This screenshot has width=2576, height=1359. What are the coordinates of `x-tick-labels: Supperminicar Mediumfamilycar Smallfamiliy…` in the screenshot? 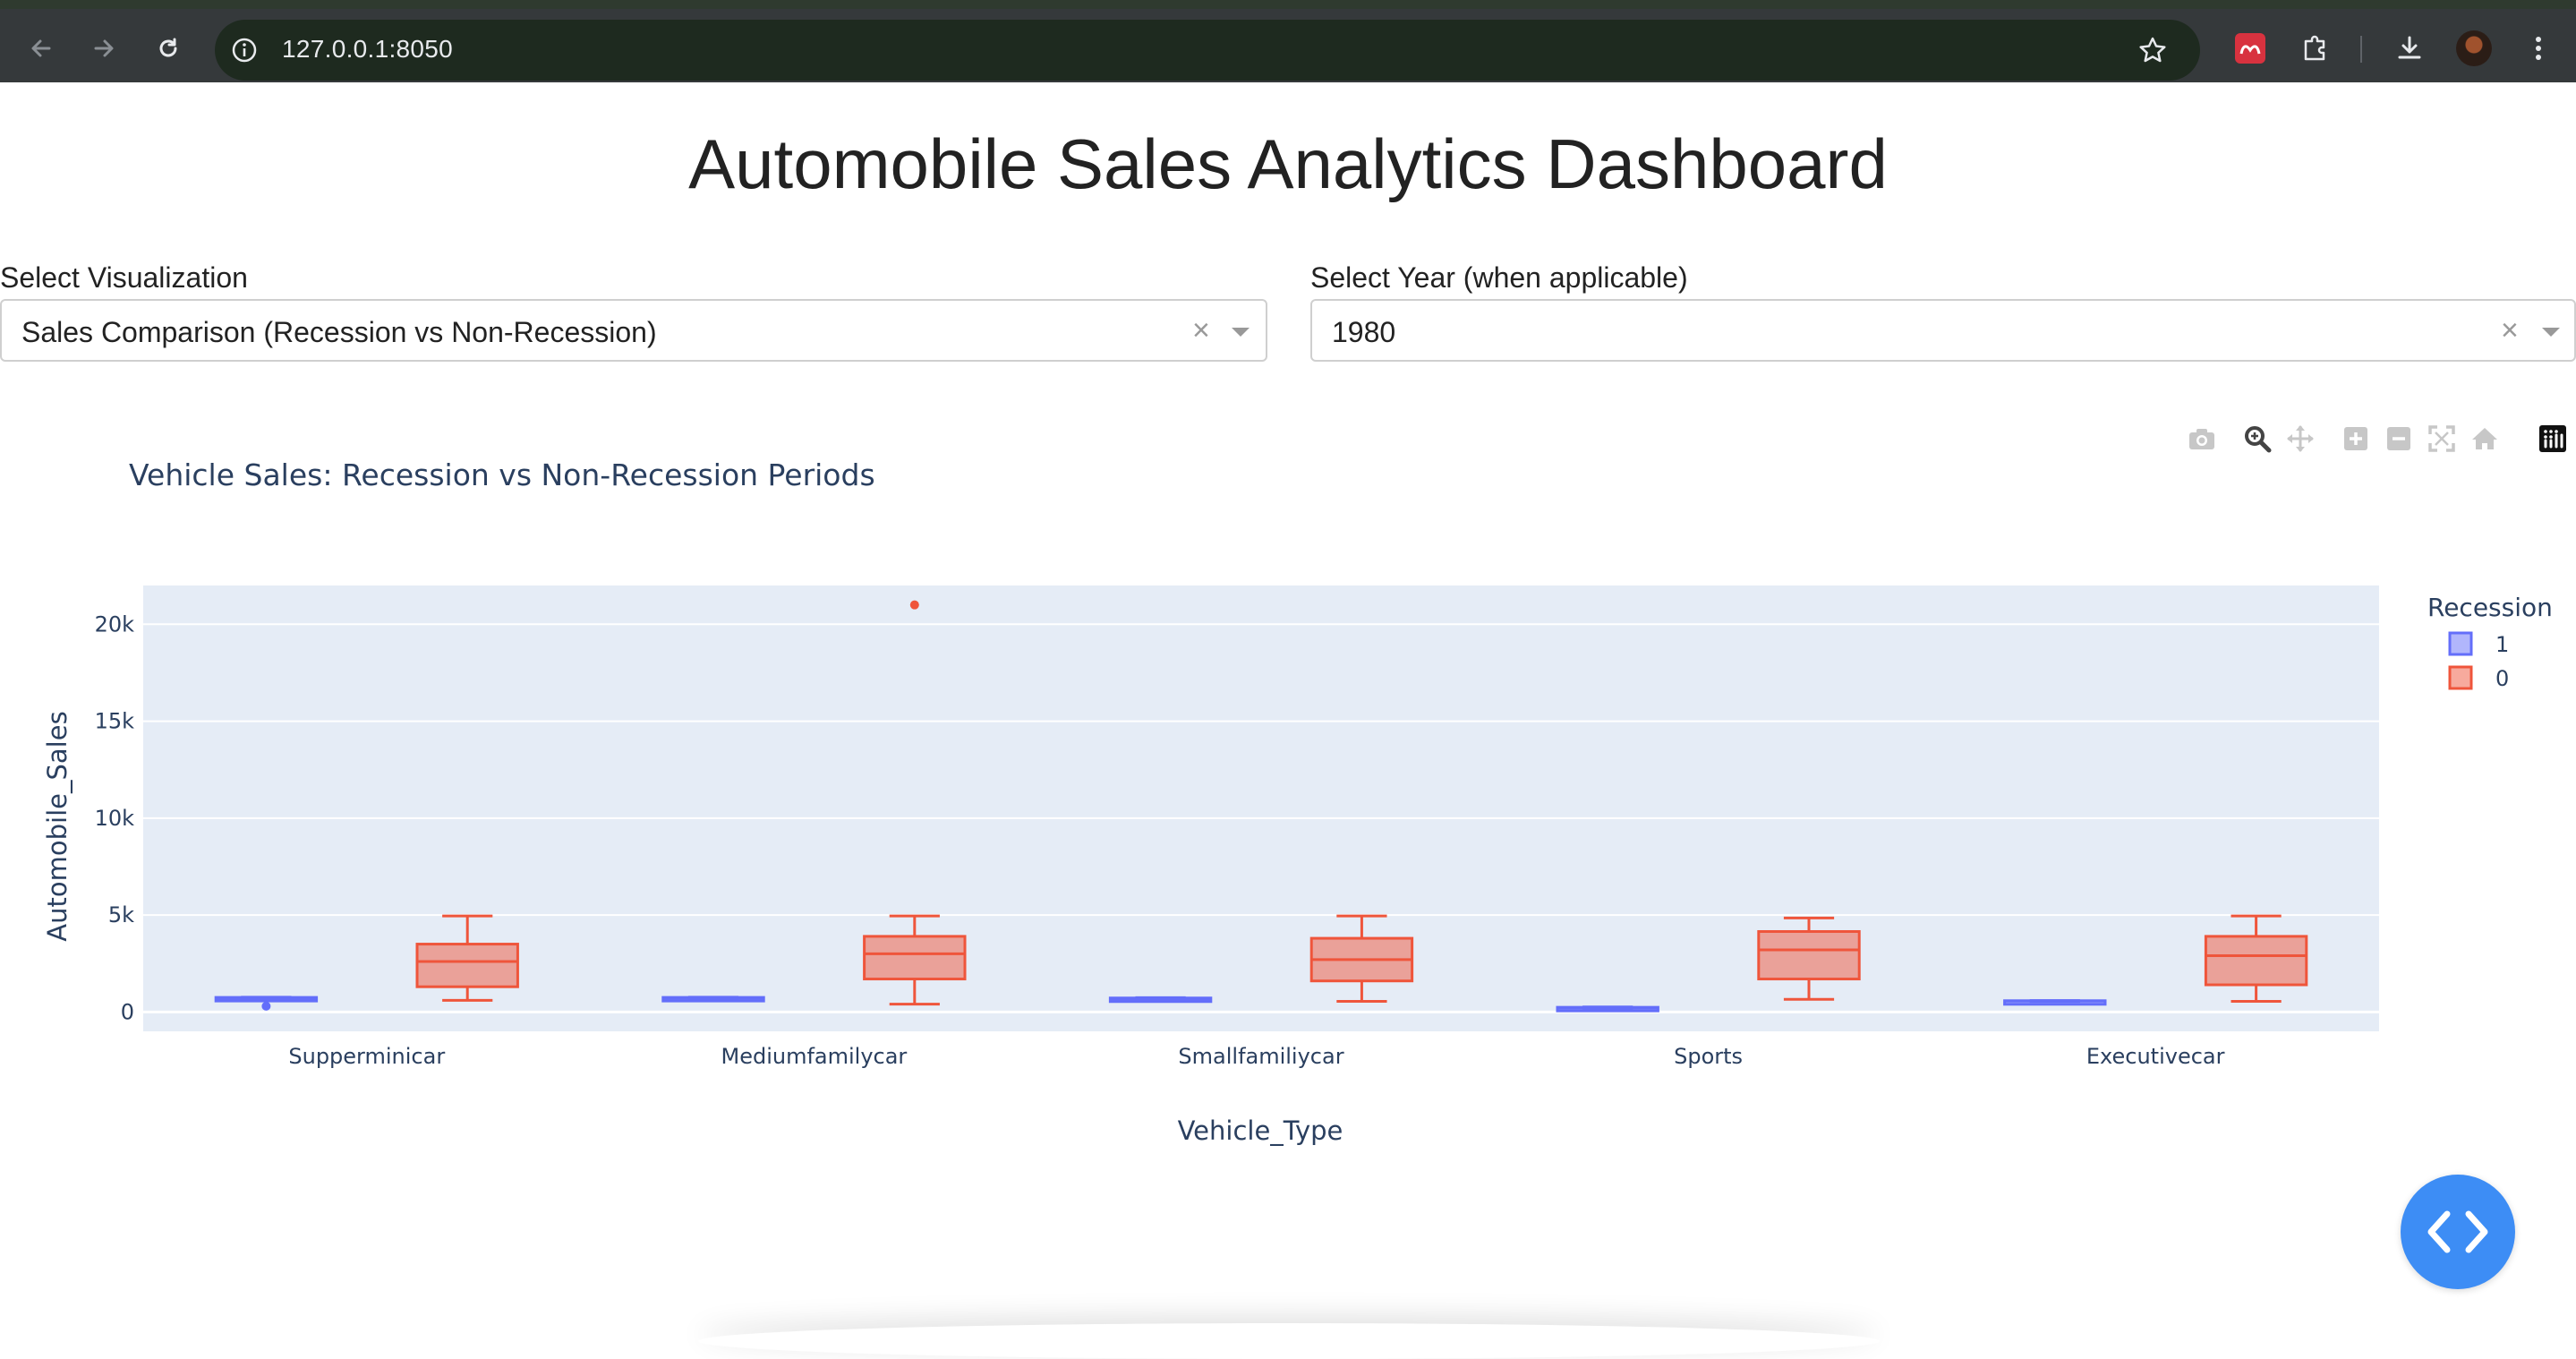 It's located at (1256, 1056).